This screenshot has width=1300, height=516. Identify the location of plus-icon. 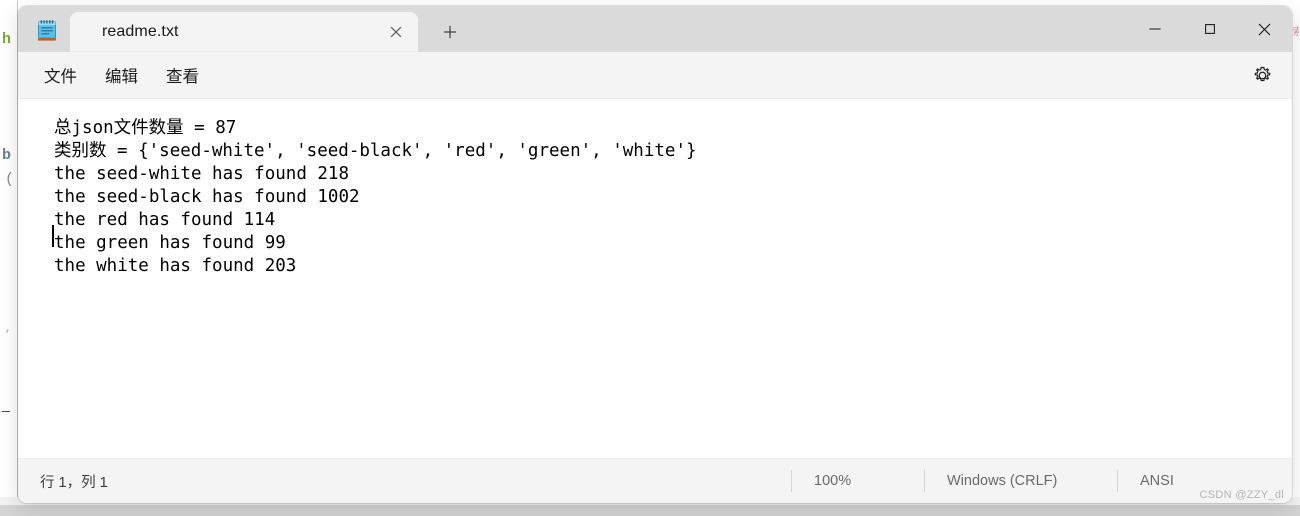
(450, 32).